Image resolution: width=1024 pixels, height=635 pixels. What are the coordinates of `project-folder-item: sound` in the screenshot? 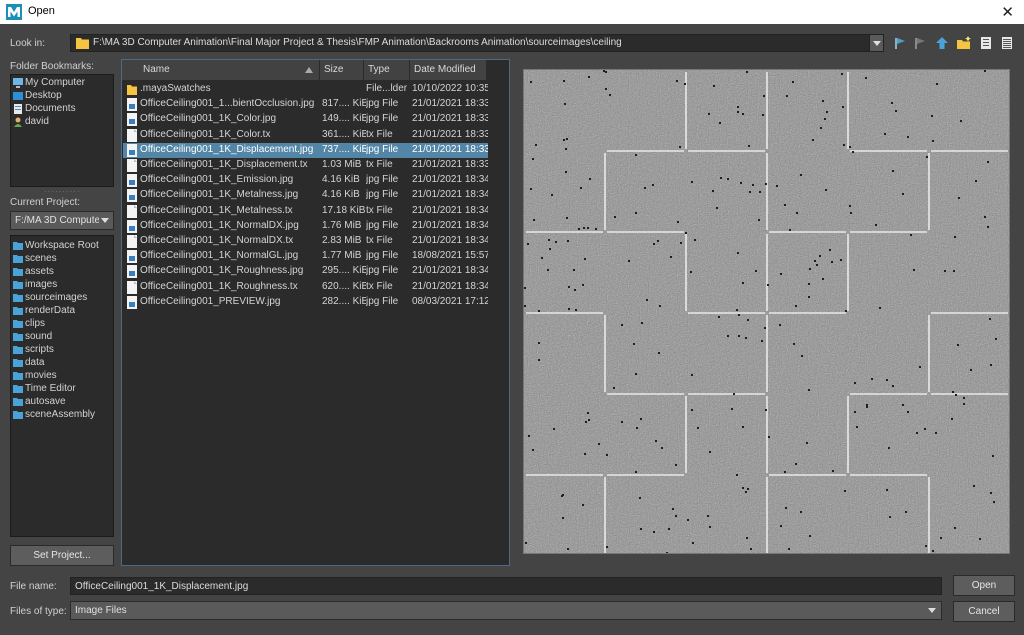 It's located at (62, 337).